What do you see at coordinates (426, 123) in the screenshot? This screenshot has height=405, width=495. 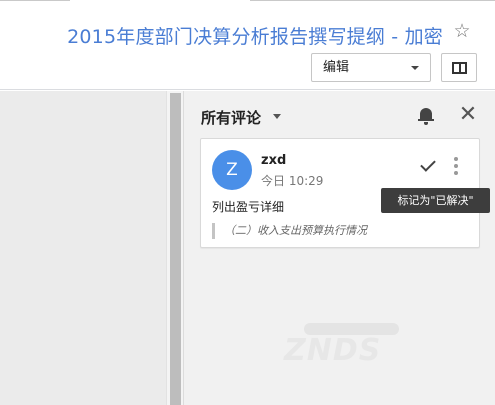 I see `bell-clapper` at bounding box center [426, 123].